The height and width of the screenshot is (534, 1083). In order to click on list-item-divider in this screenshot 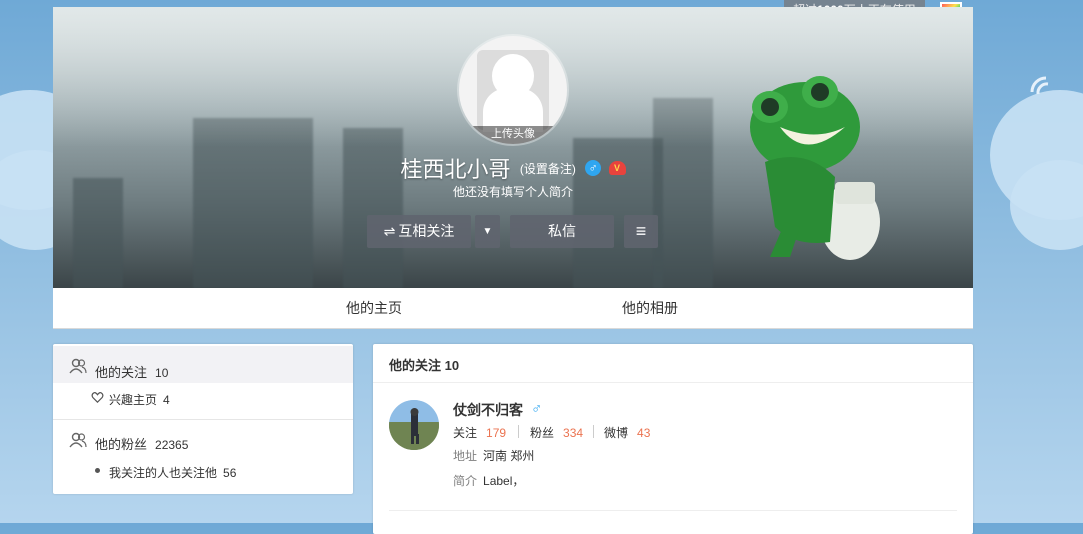, I will do `click(673, 510)`.